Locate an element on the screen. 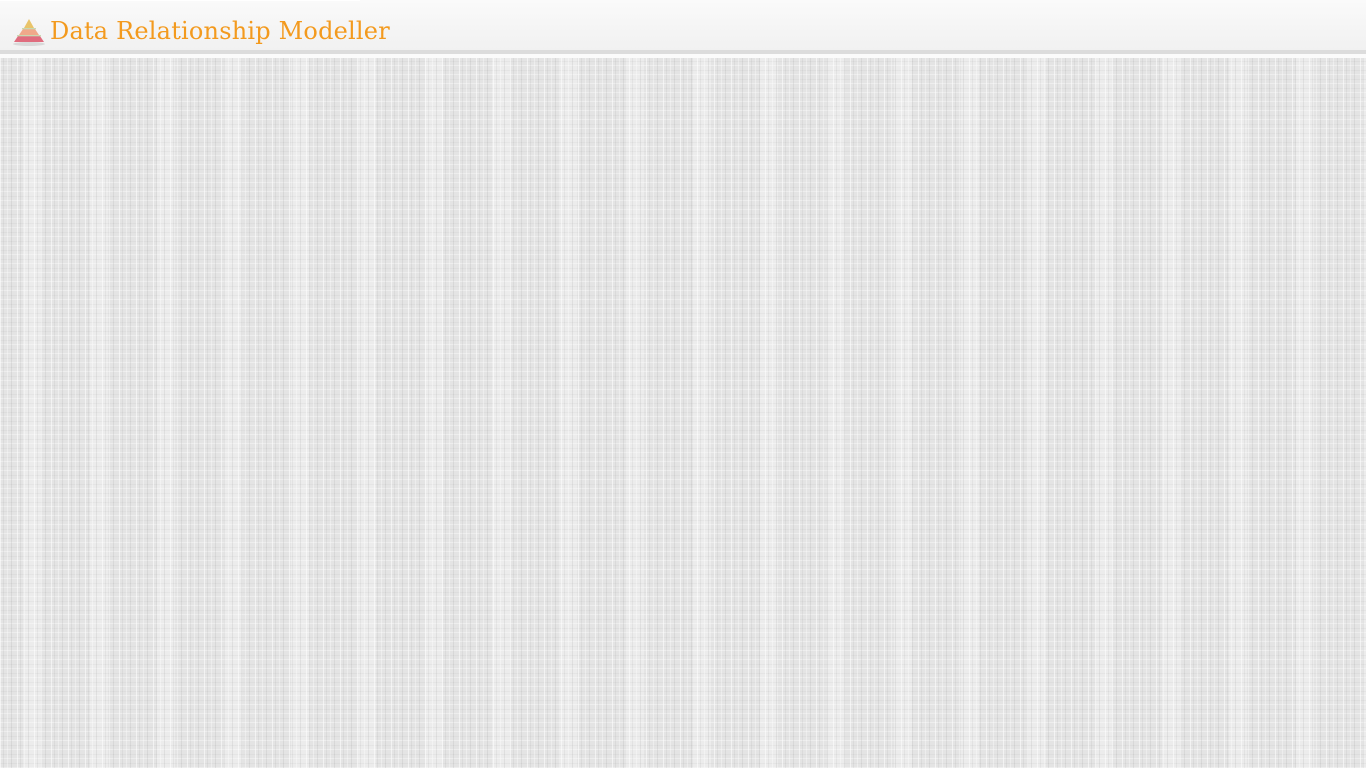 The width and height of the screenshot is (1366, 768). brand: Data Relationship Modeller is located at coordinates (201, 31).